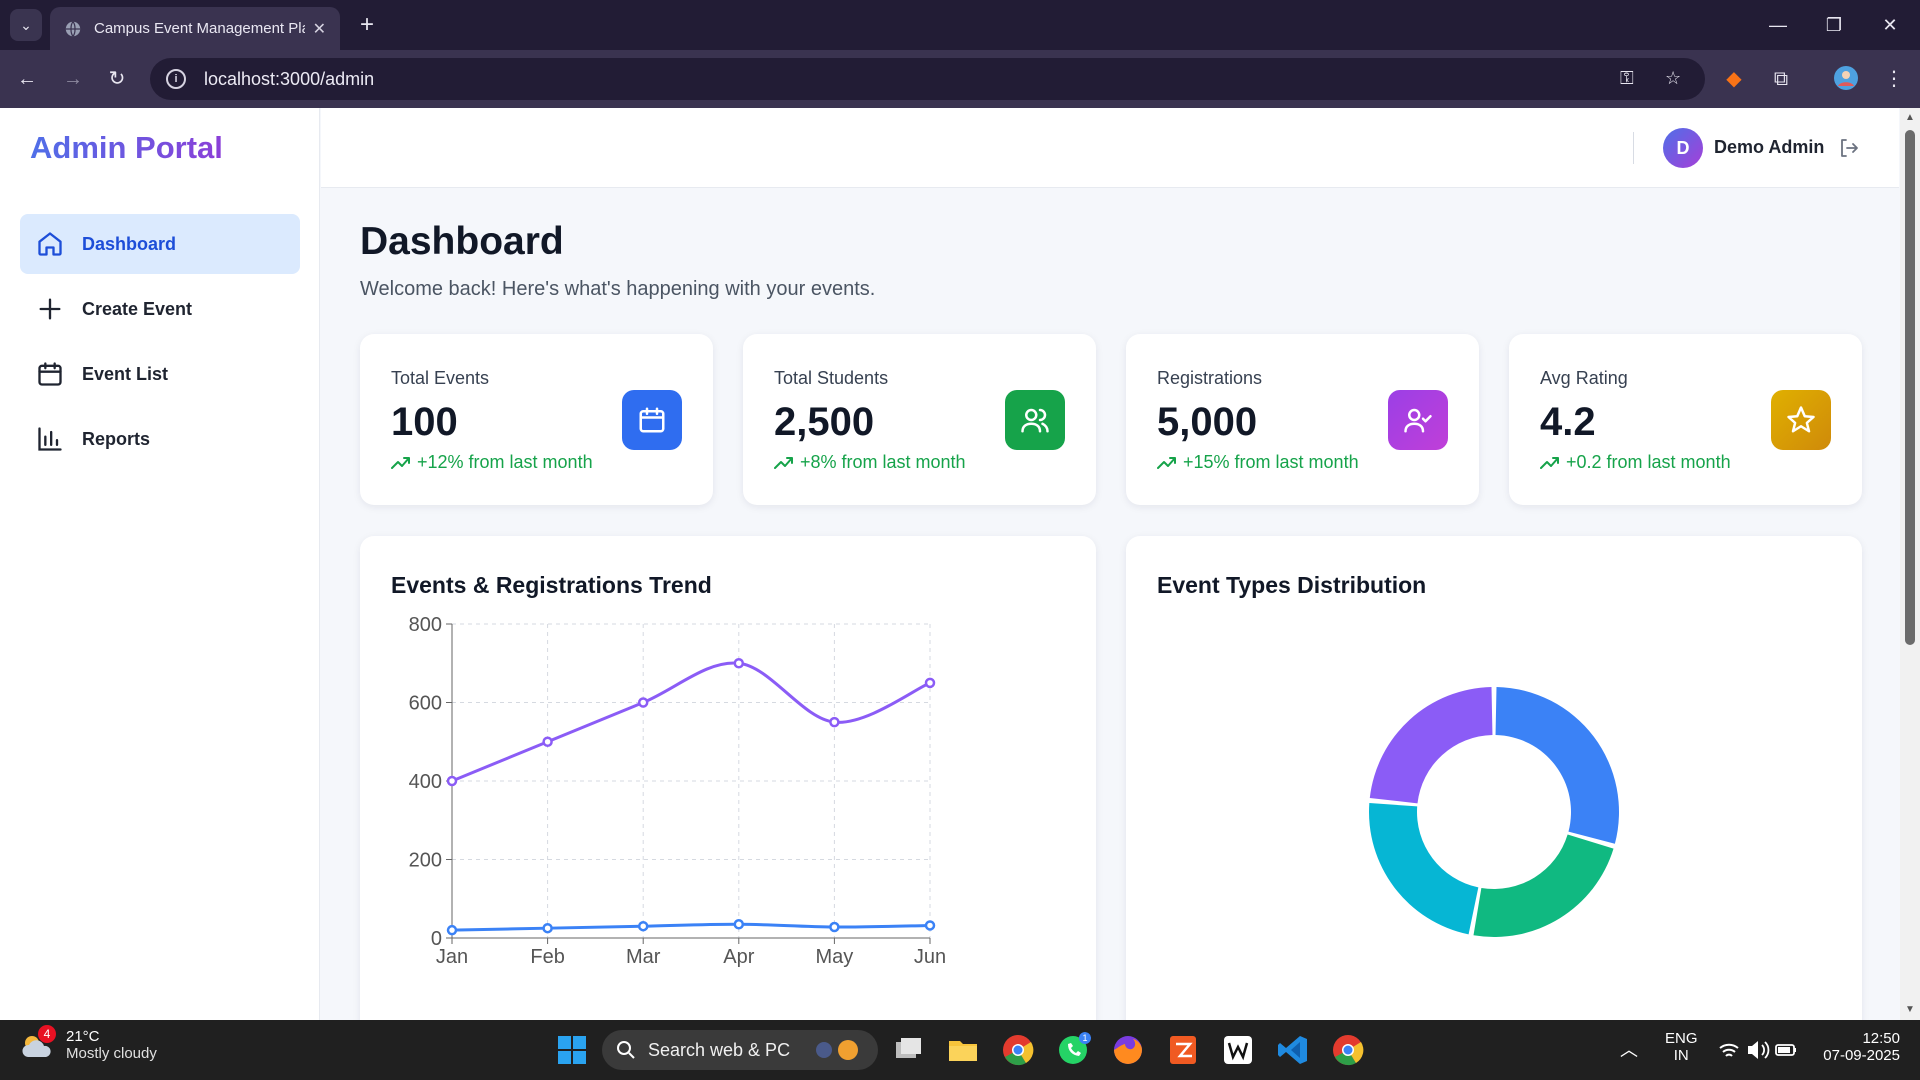 The width and height of the screenshot is (1920, 1080). I want to click on stat-value: 5,000, so click(1207, 422).